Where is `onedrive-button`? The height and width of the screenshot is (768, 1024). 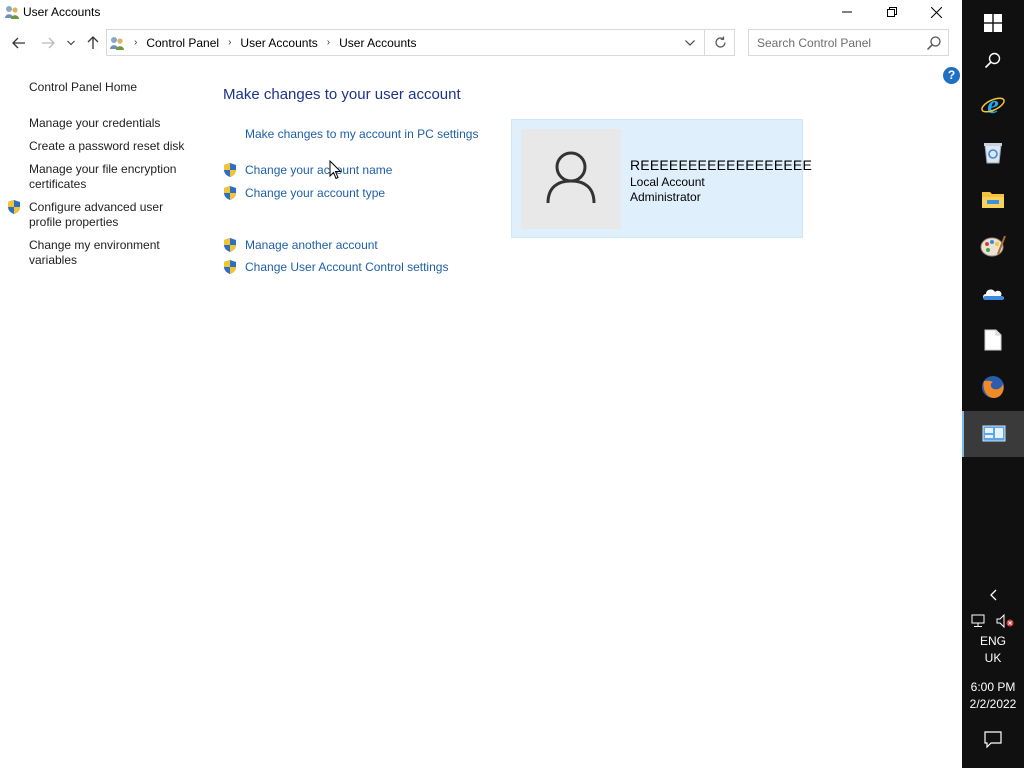
onedrive-button is located at coordinates (993, 293).